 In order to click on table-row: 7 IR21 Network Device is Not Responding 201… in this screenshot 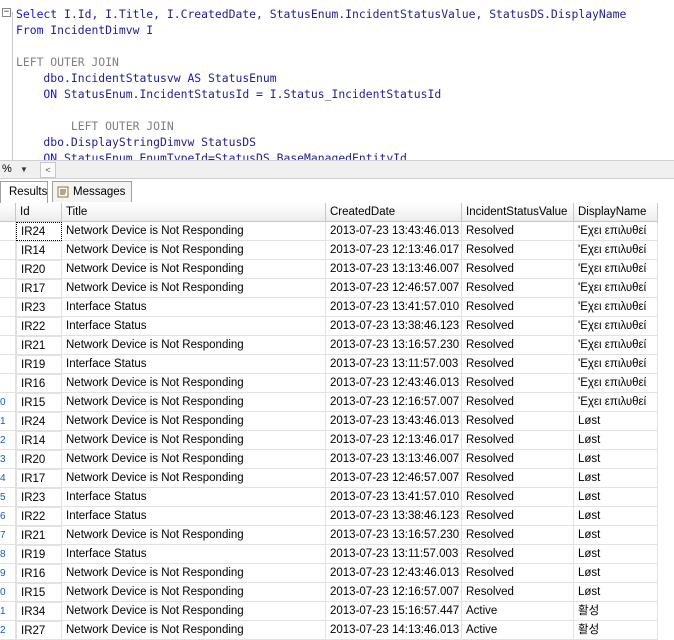, I will do `click(337, 535)`.